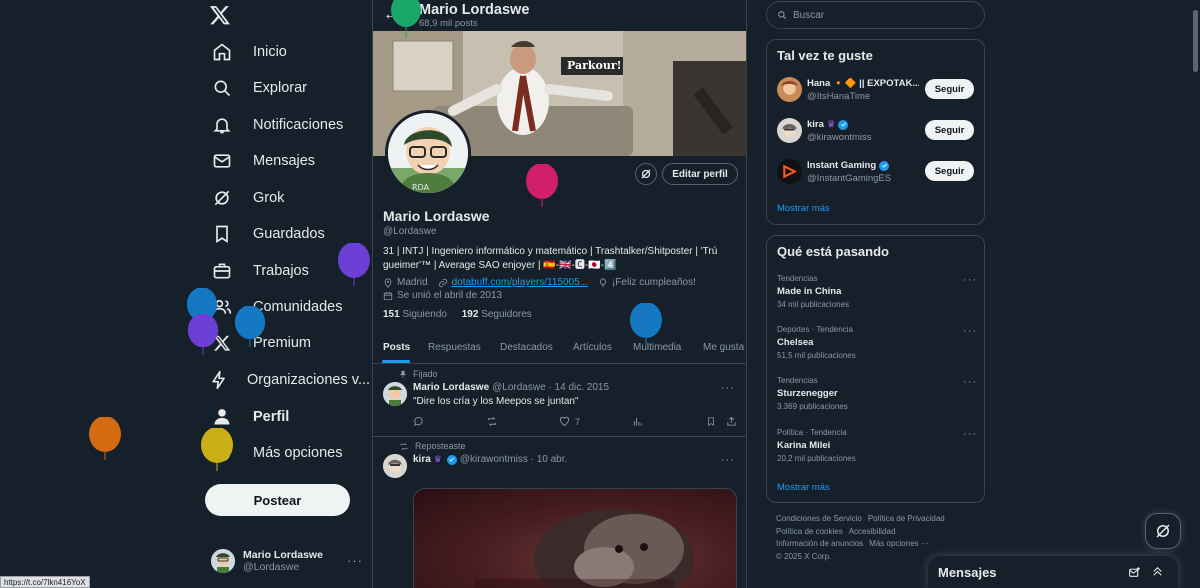 This screenshot has width=1200, height=588. What do you see at coordinates (877, 172) in the screenshot?
I see `follow-suggestion: Instant Gaming @InstantGamingES Seguir` at bounding box center [877, 172].